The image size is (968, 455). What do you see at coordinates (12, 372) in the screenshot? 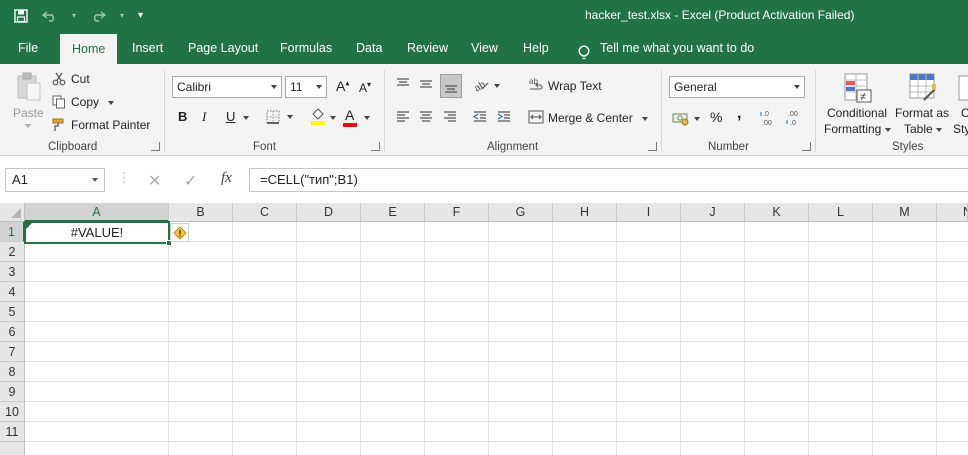
I see `row-header-8: 8` at bounding box center [12, 372].